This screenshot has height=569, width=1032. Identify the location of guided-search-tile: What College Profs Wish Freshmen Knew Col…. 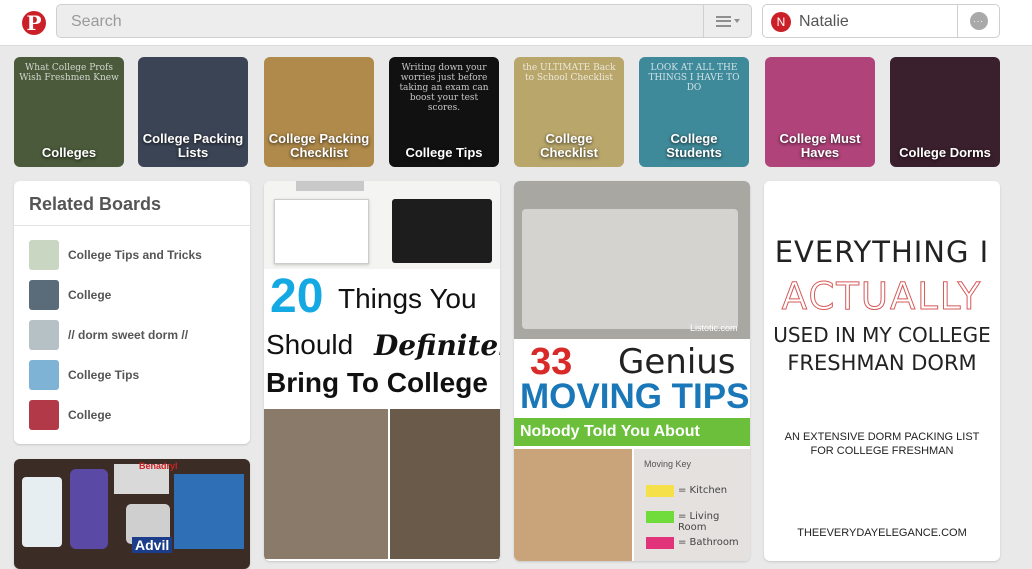
(69, 112).